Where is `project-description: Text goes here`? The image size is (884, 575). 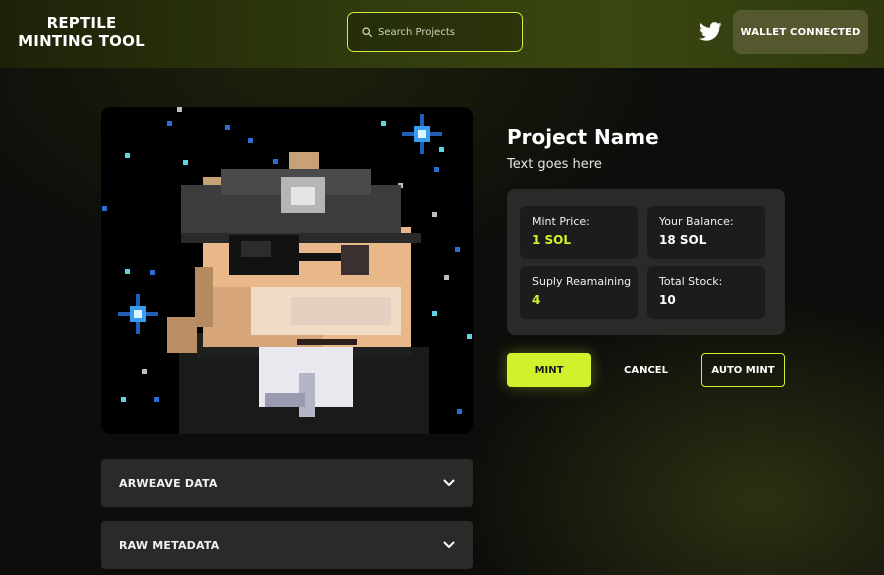 project-description: Text goes here is located at coordinates (554, 164).